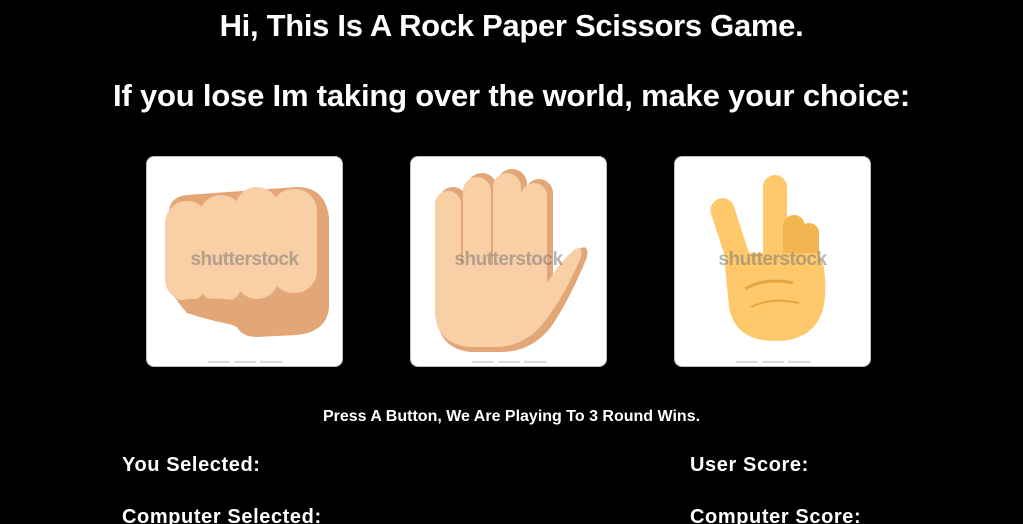 Image resolution: width=1023 pixels, height=524 pixels. I want to click on victory-hand-icon, so click(768, 258).